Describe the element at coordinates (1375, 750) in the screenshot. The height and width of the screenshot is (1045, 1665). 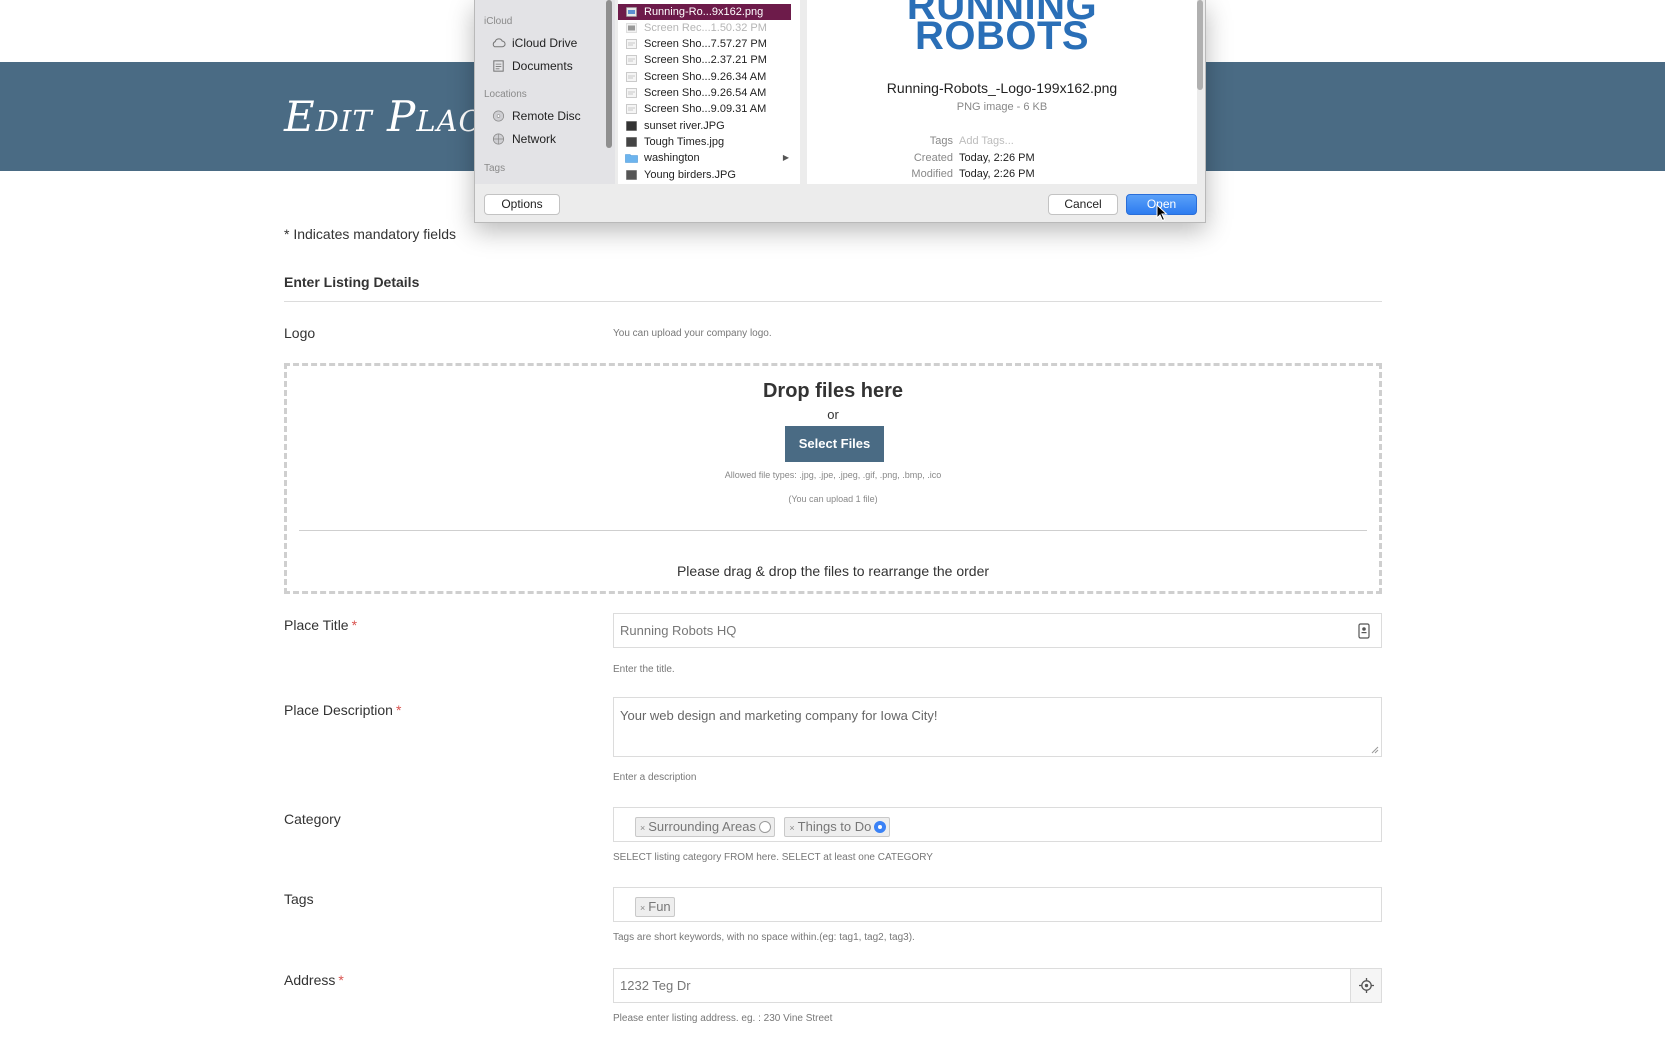
I see `resize-grip-icon` at that location.